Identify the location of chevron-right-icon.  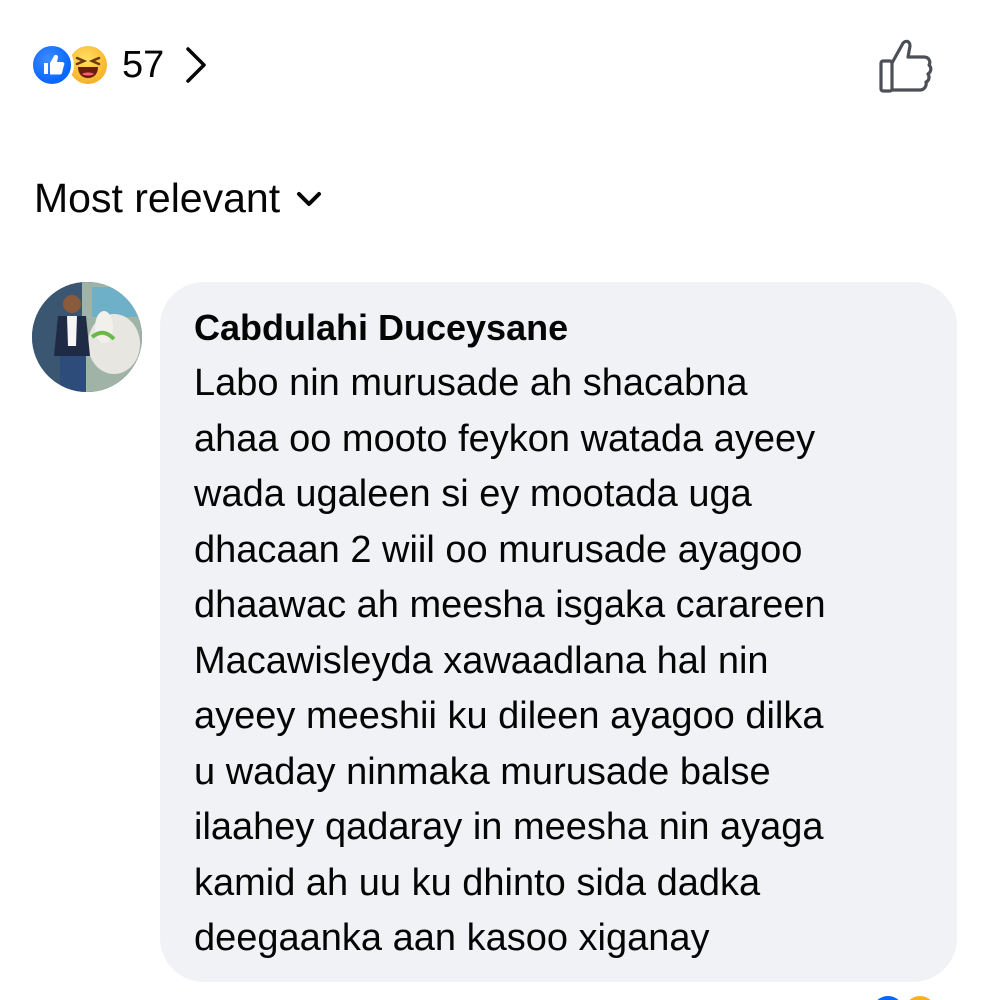
(196, 65).